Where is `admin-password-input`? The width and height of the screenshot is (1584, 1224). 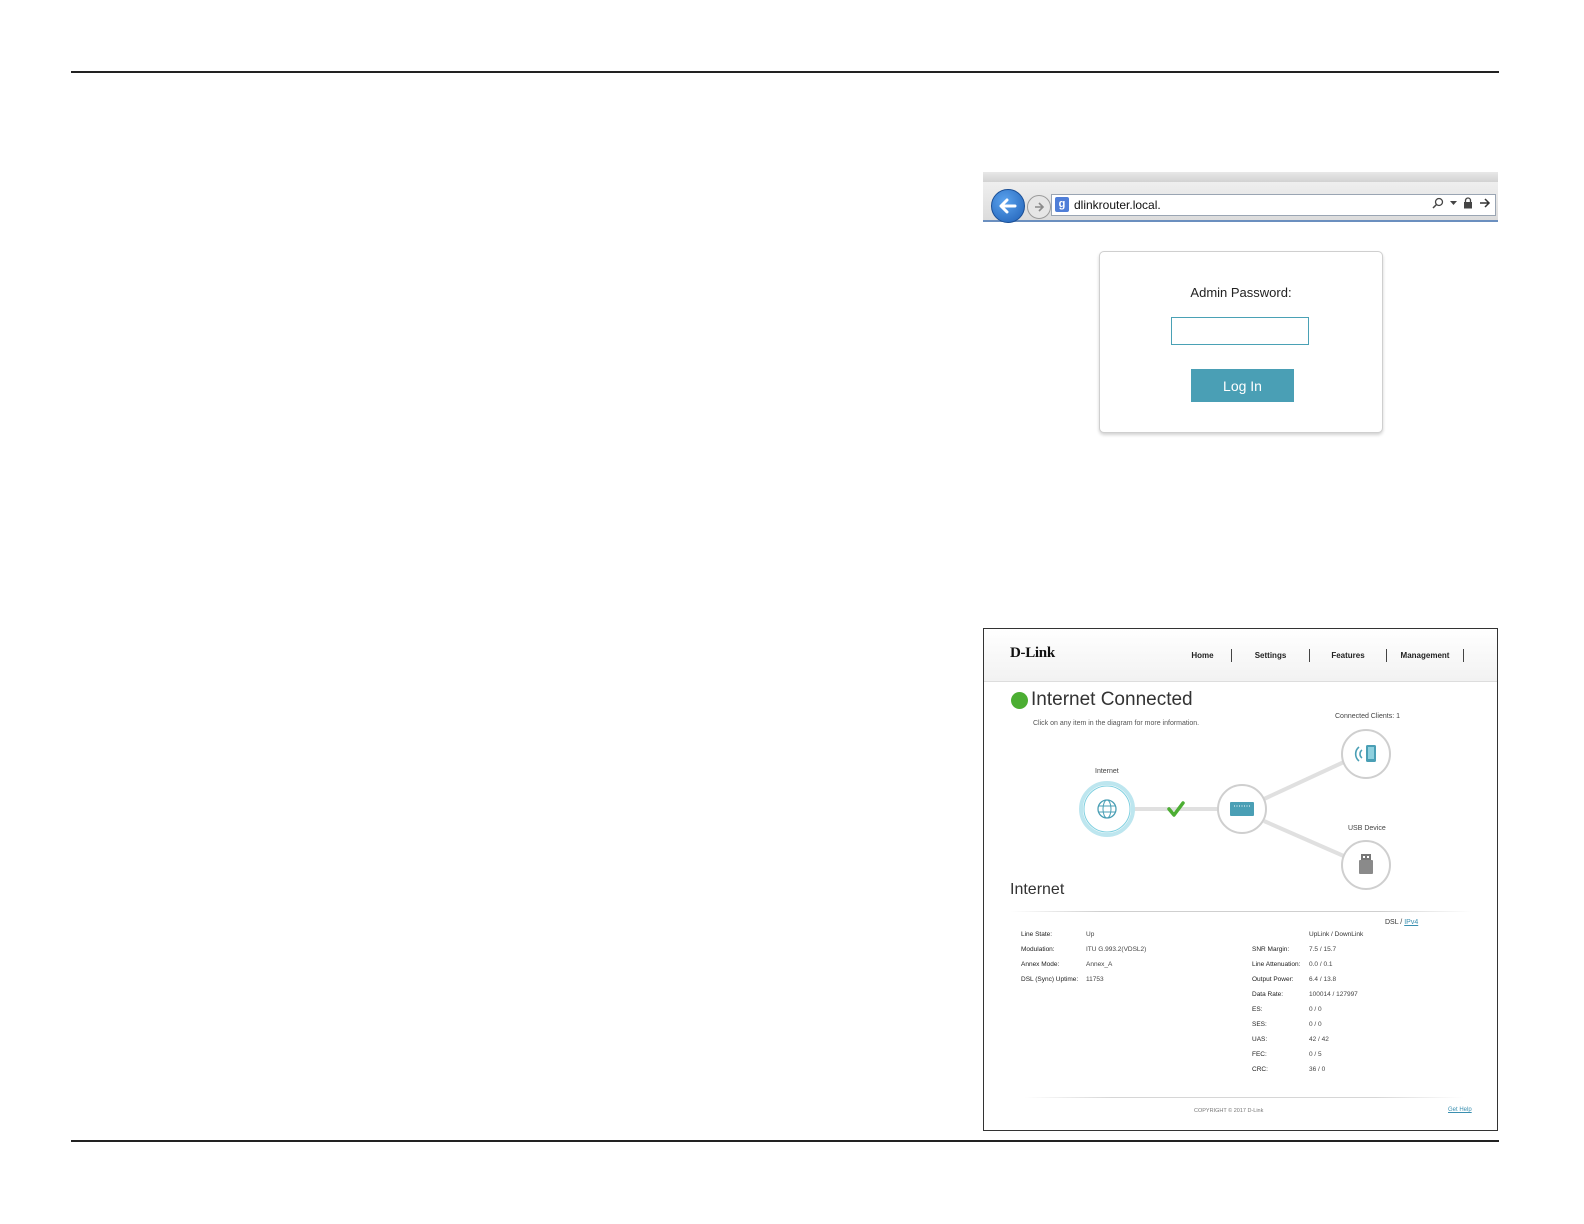
admin-password-input is located at coordinates (1240, 331).